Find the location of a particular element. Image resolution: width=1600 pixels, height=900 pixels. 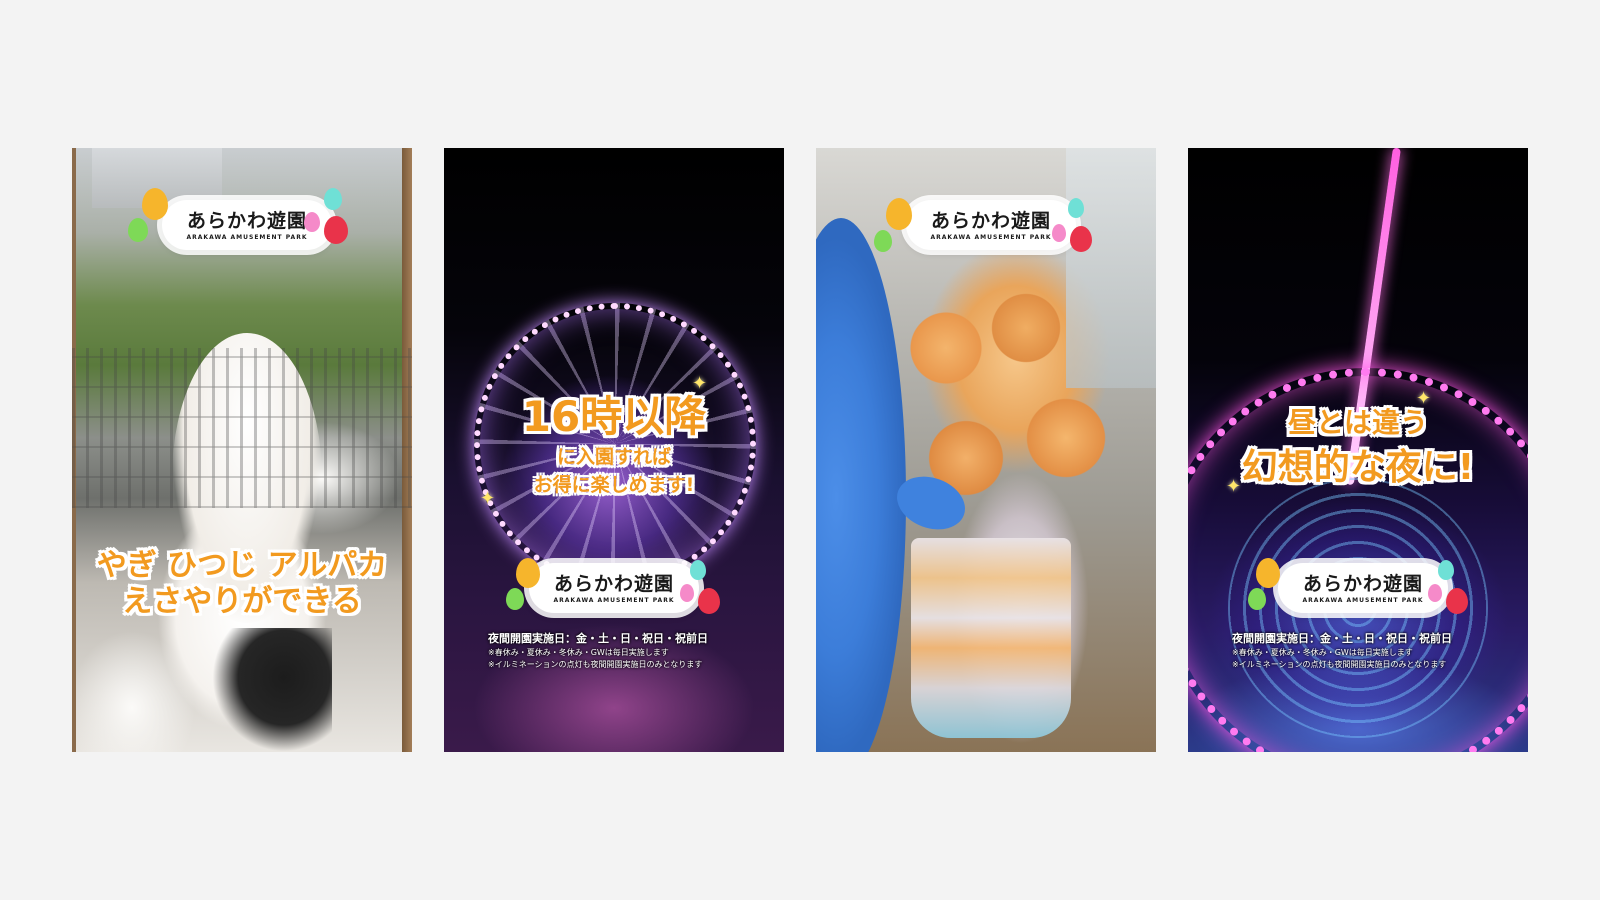

caption-line: 16時以降 is located at coordinates (614, 416).